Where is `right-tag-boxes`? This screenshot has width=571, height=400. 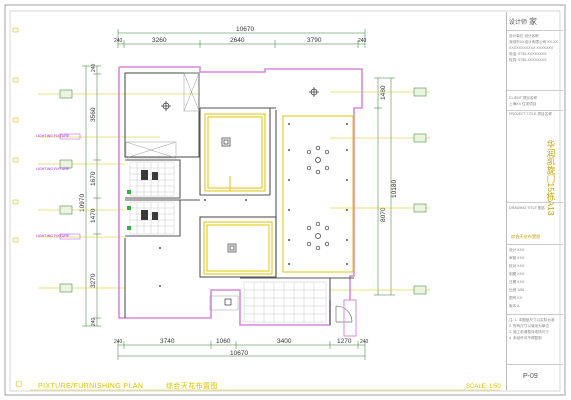 right-tag-boxes is located at coordinates (420, 191).